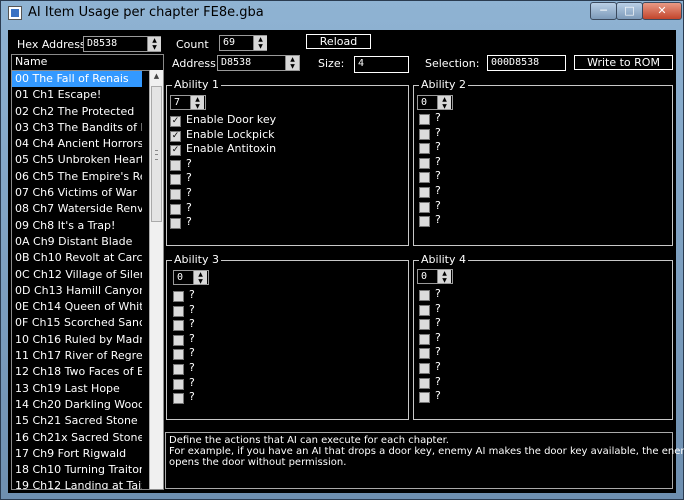 The image size is (684, 500). I want to click on ability2-stepper: ▲ ▼, so click(444, 102).